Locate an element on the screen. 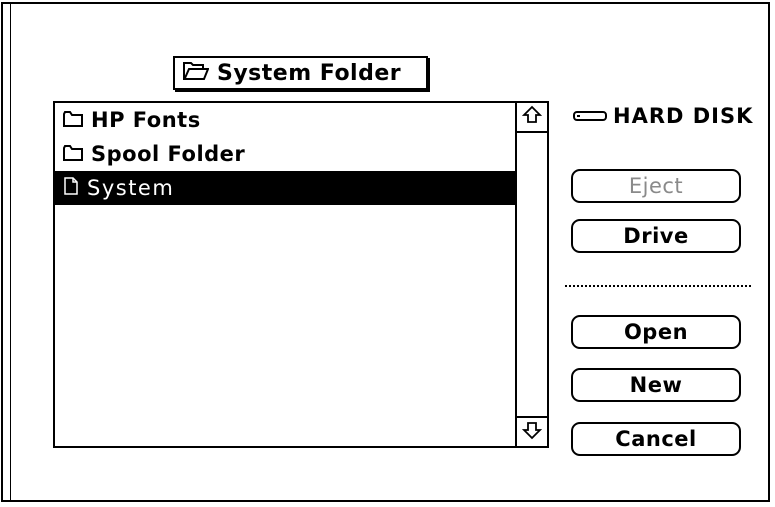  file-name: System is located at coordinates (131, 188).